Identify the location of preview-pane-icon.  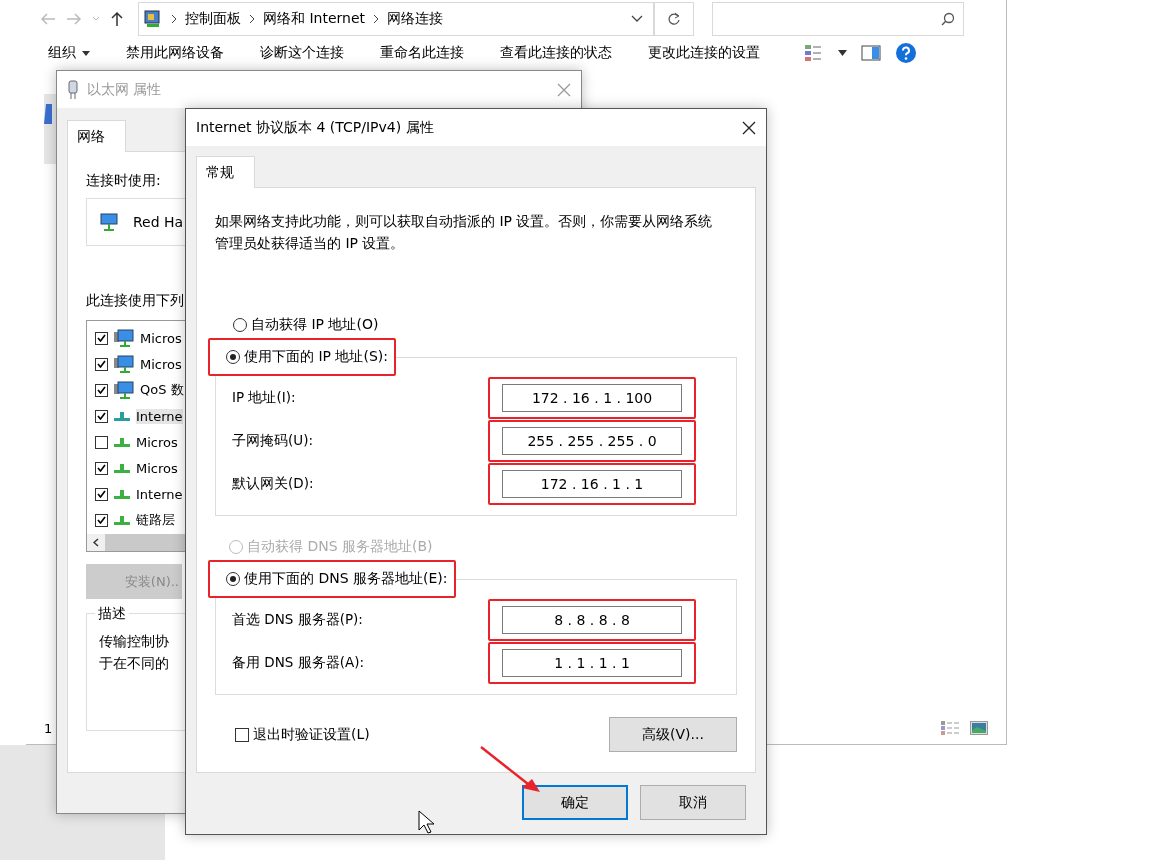
(871, 53).